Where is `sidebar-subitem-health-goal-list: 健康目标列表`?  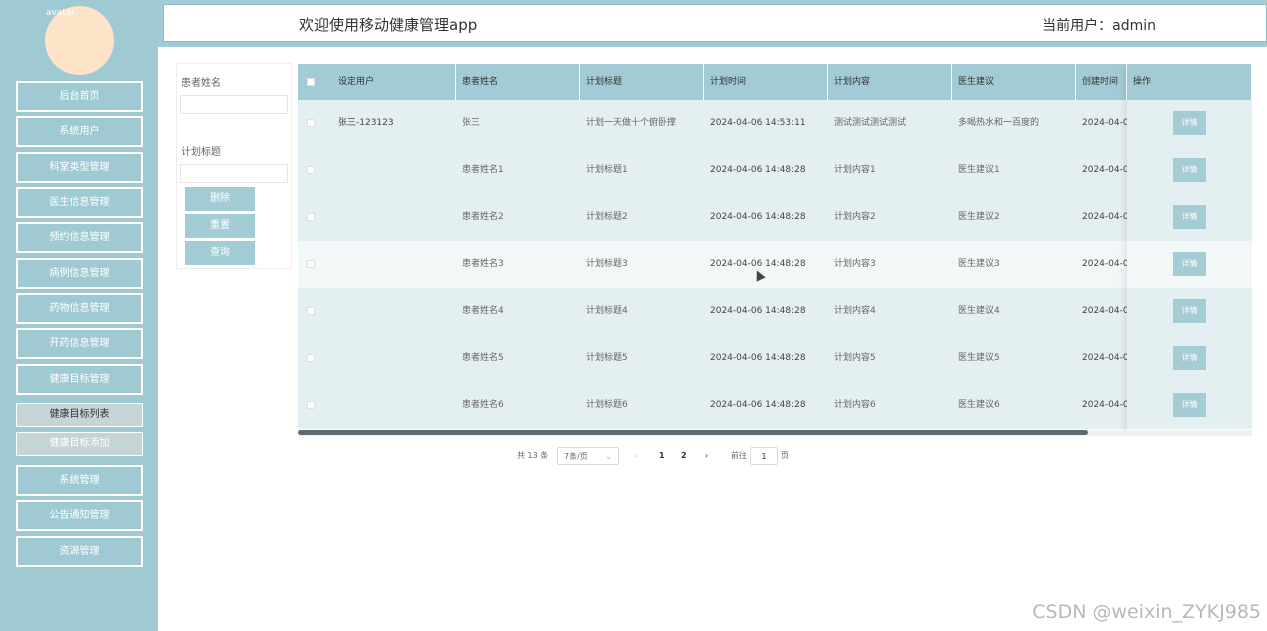 sidebar-subitem-health-goal-list: 健康目标列表 is located at coordinates (79, 415).